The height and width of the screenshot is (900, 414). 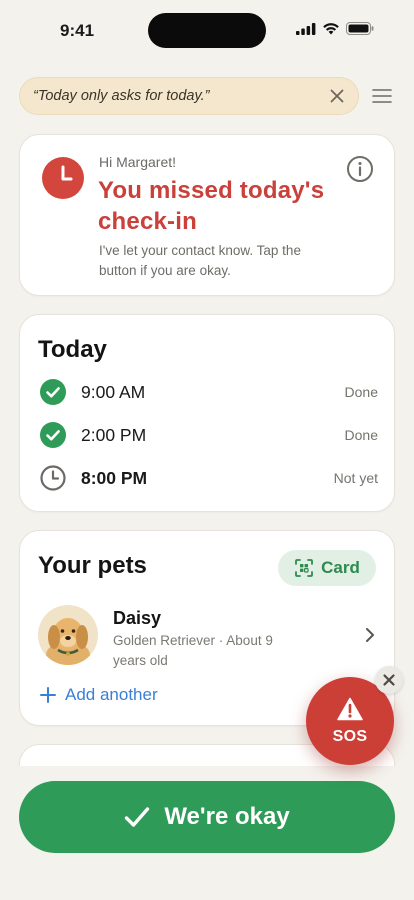 What do you see at coordinates (350, 736) in the screenshot?
I see `sos-label: SOS` at bounding box center [350, 736].